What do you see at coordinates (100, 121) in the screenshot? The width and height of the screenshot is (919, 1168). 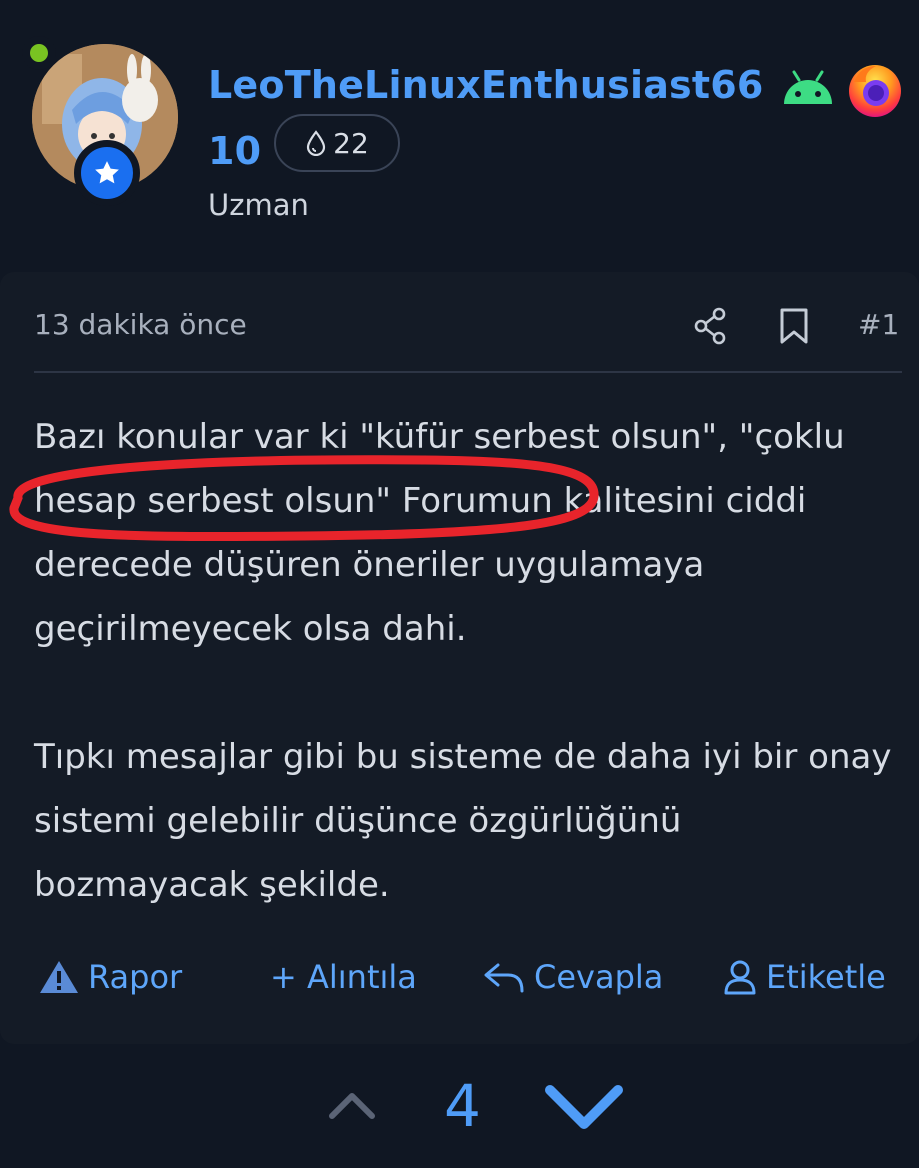 I see `avatar` at bounding box center [100, 121].